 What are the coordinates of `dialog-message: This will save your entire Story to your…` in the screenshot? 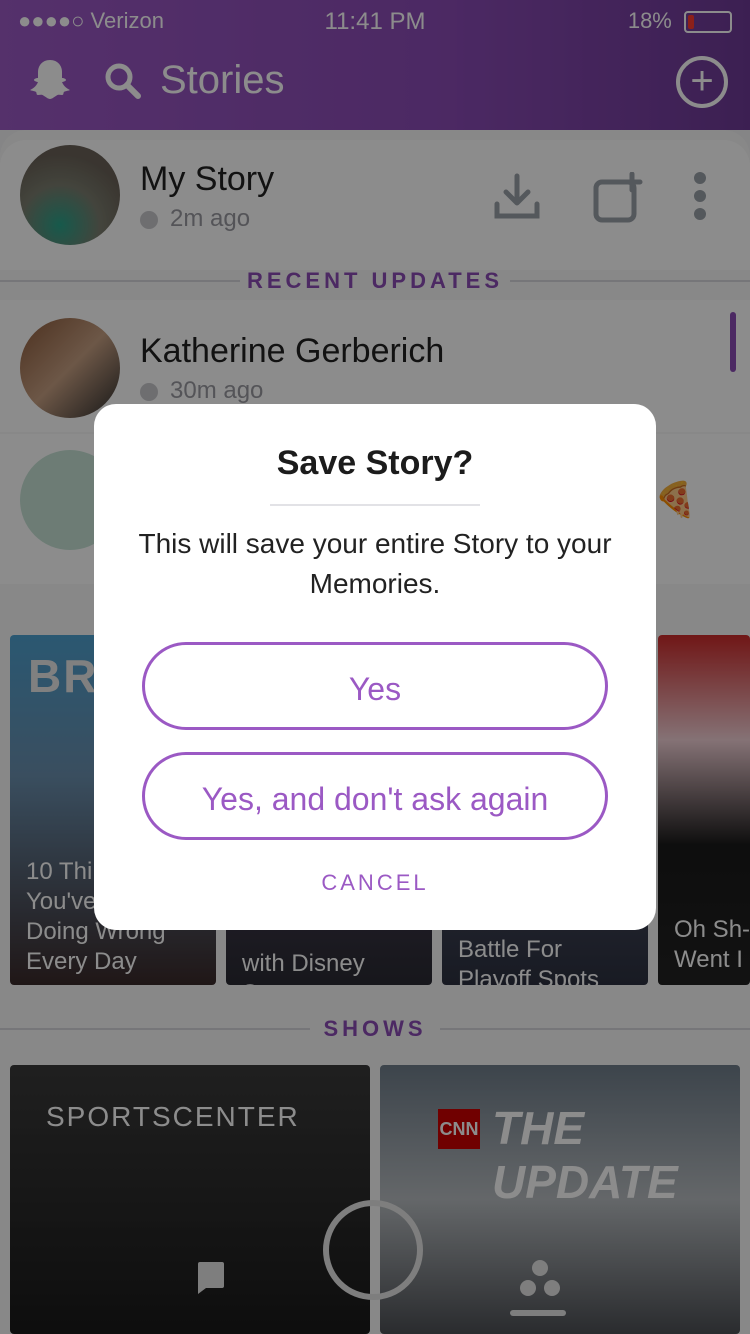 It's located at (375, 563).